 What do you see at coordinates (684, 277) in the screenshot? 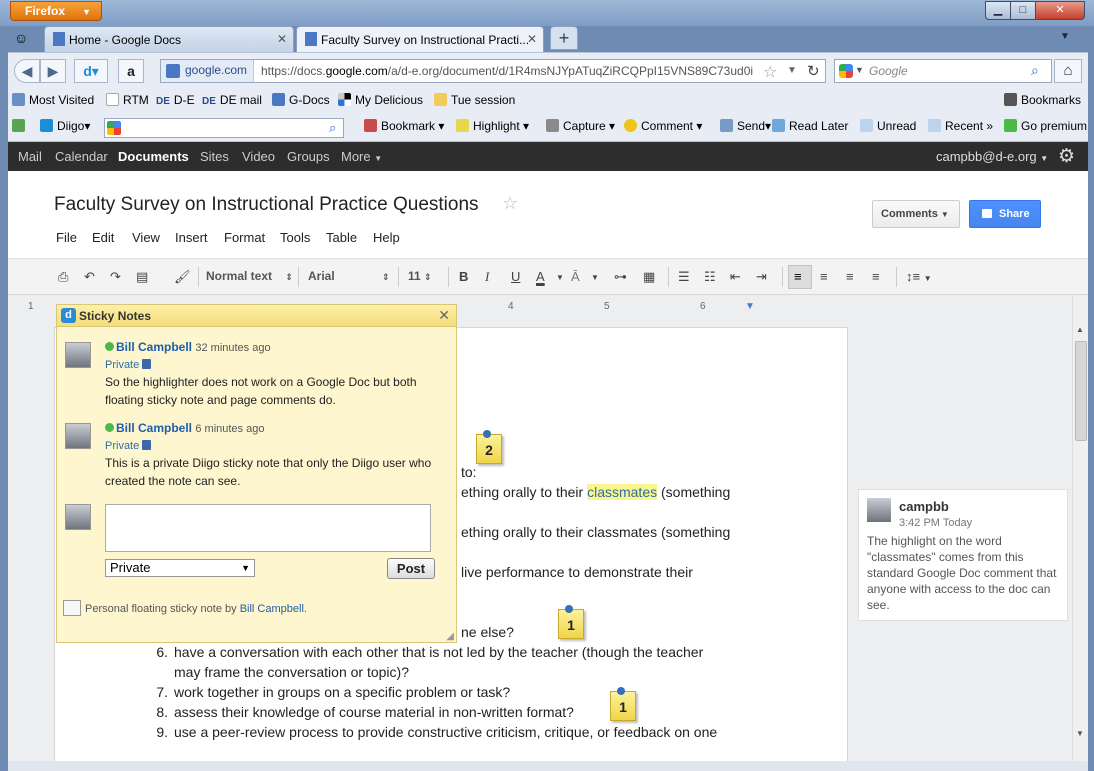
I see `numbered-list-icon: ☰` at bounding box center [684, 277].